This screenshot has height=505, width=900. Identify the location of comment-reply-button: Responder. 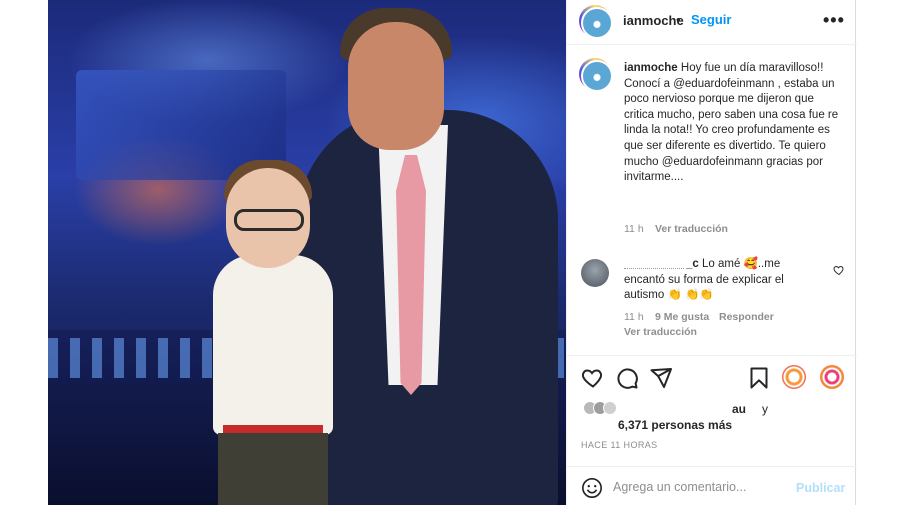
(746, 317).